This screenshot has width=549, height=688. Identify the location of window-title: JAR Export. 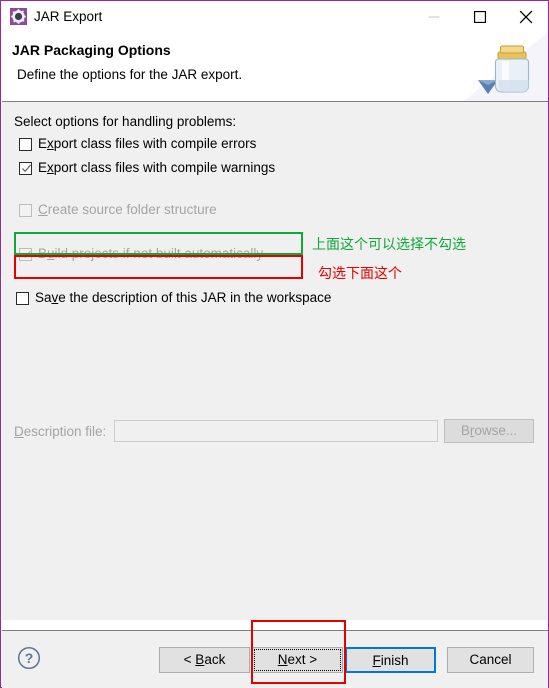
(68, 16).